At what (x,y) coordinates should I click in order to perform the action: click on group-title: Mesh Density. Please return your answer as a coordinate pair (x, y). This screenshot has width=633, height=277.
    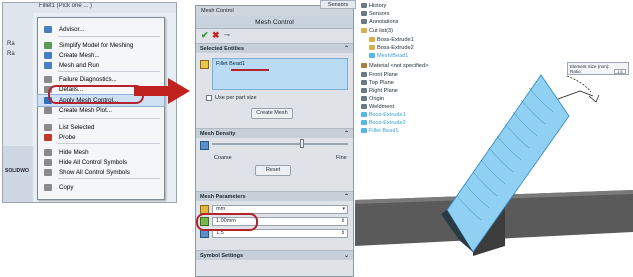
    Looking at the image, I should click on (218, 134).